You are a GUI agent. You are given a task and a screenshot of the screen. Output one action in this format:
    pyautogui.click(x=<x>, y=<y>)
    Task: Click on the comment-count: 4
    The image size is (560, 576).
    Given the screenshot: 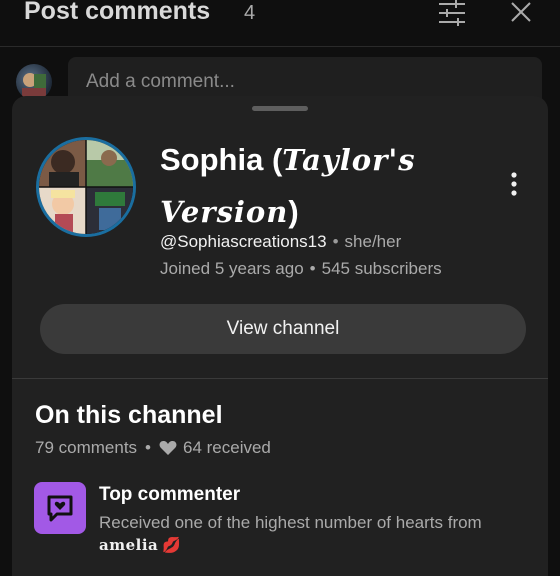 What is the action you would take?
    pyautogui.click(x=250, y=13)
    